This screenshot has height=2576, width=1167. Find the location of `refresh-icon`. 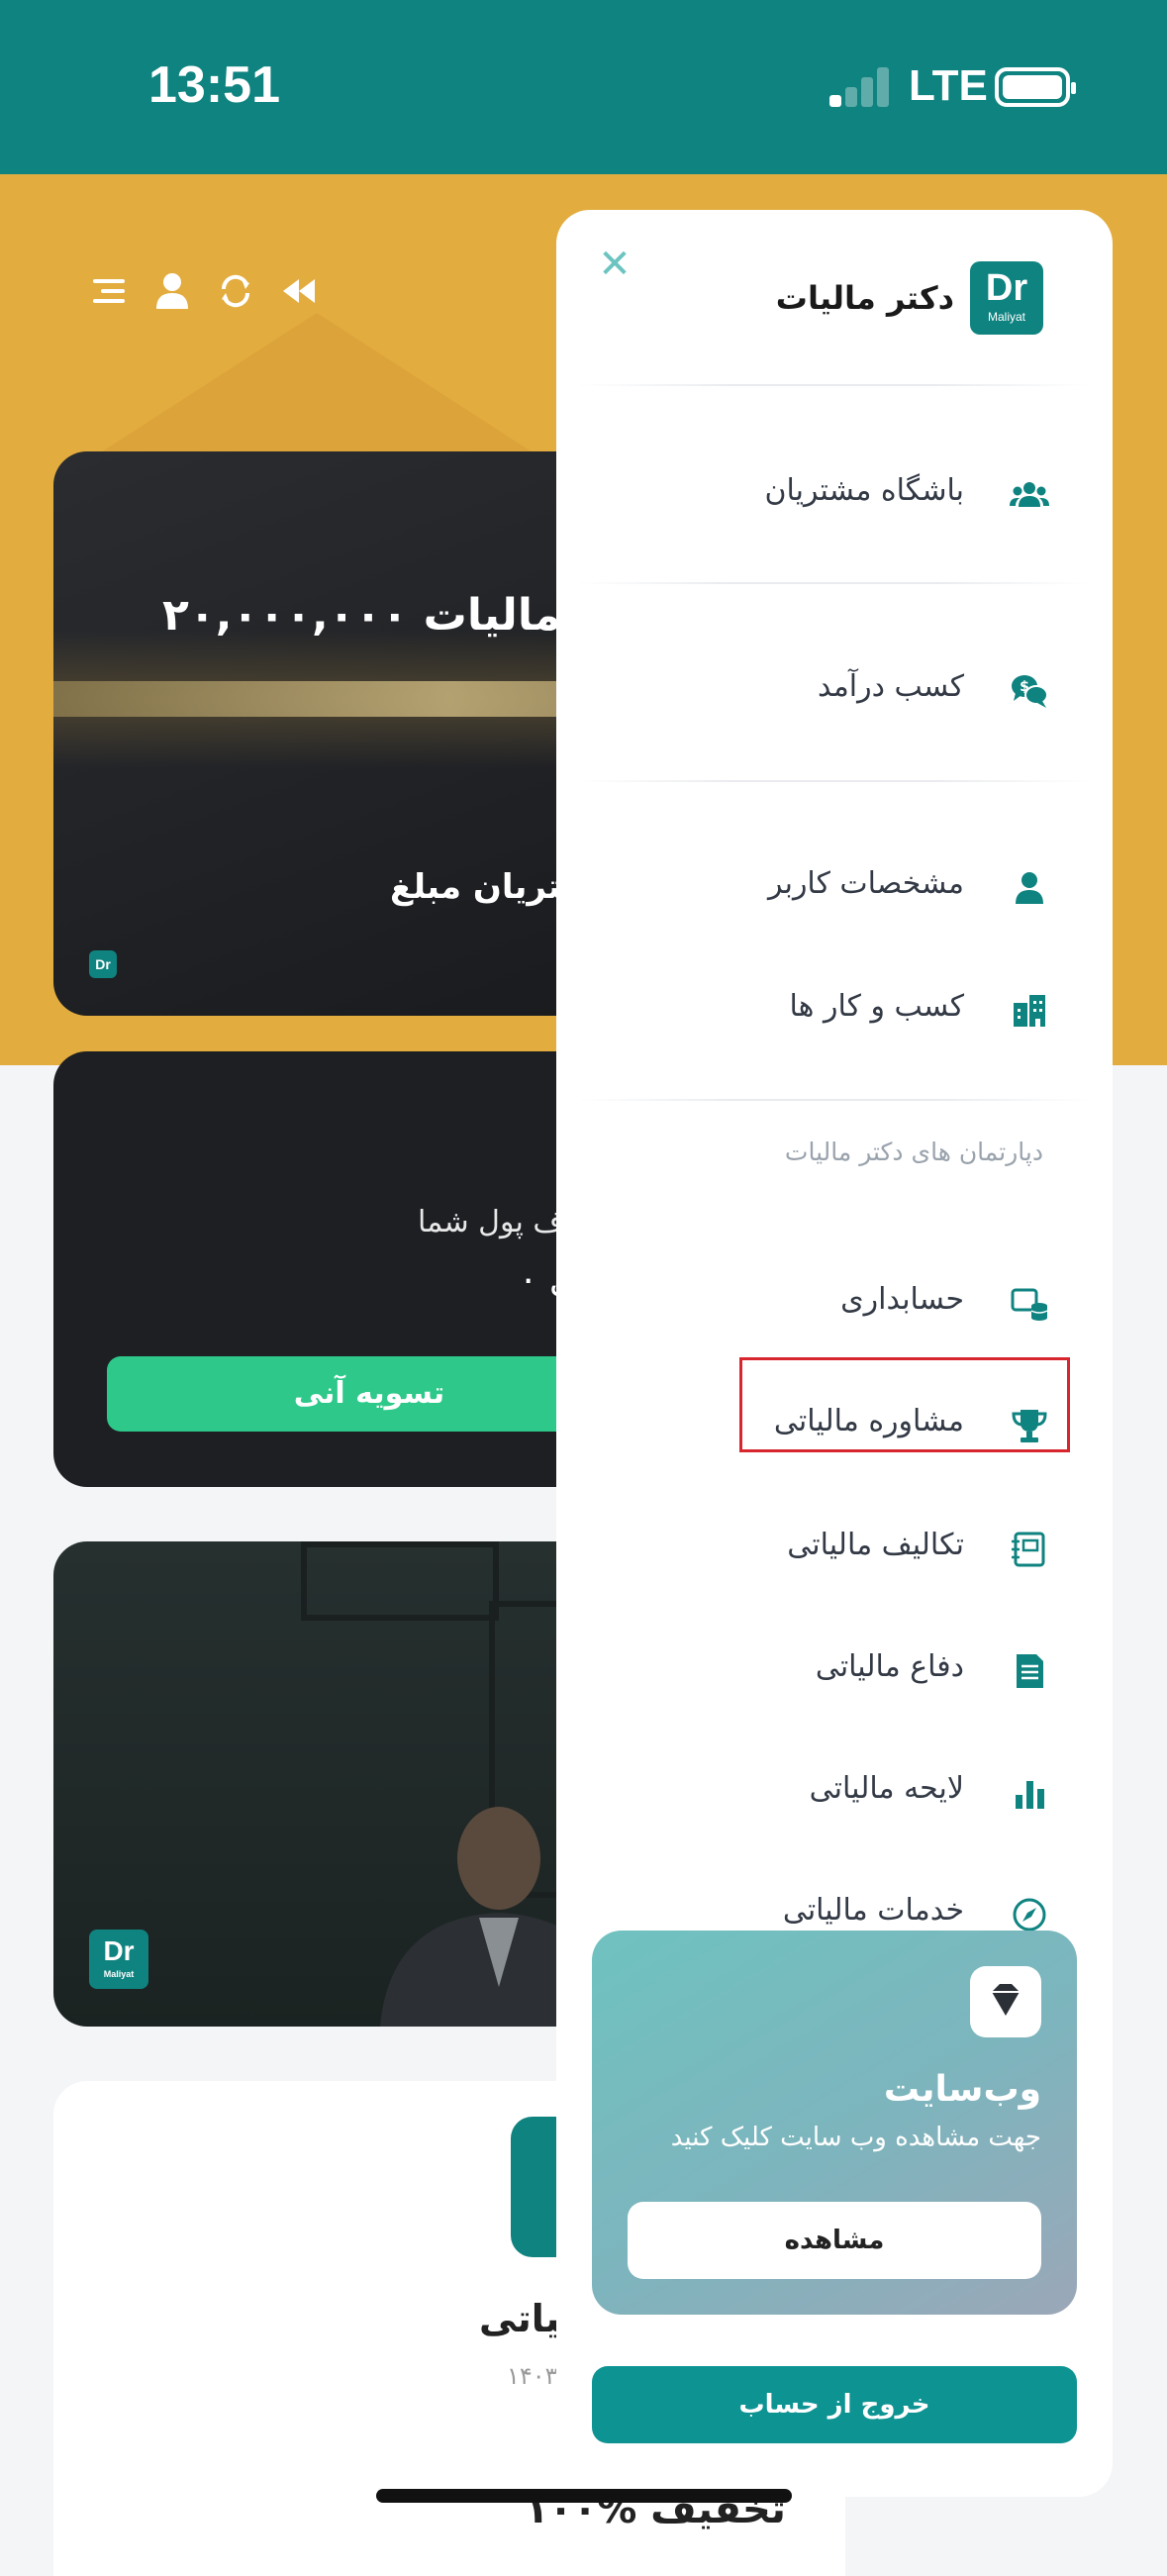

refresh-icon is located at coordinates (236, 291).